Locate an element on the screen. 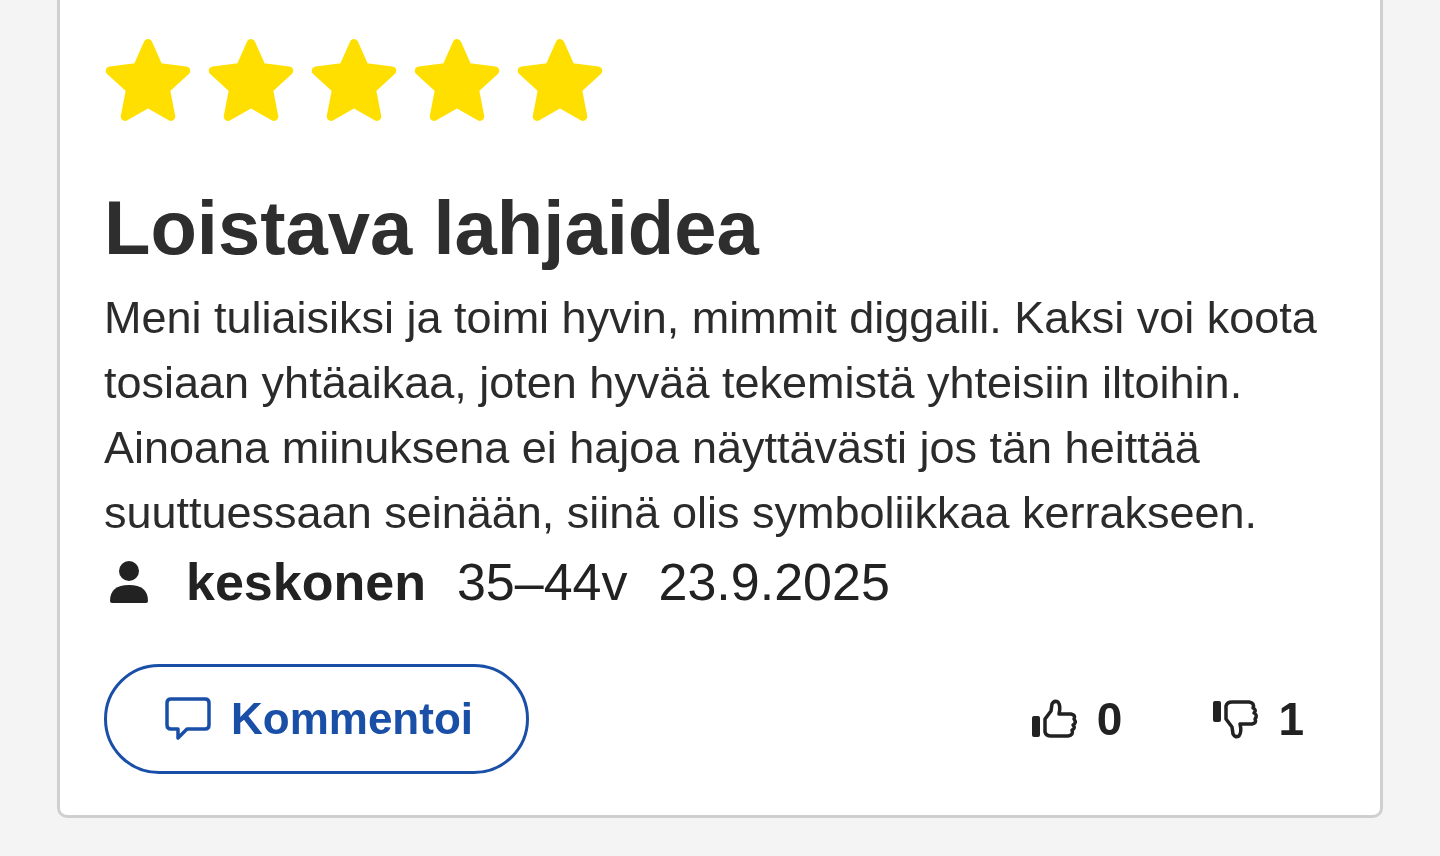  review-date: 23.9.2025 is located at coordinates (774, 582).